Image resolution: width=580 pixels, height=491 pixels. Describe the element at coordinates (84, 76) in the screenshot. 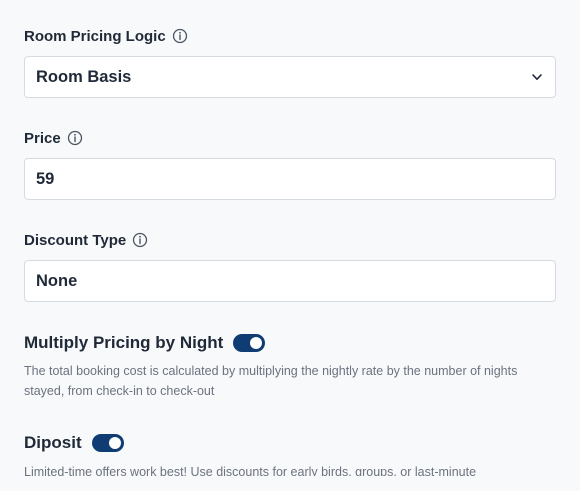

I see `room-pricing-value: Room Basis` at that location.